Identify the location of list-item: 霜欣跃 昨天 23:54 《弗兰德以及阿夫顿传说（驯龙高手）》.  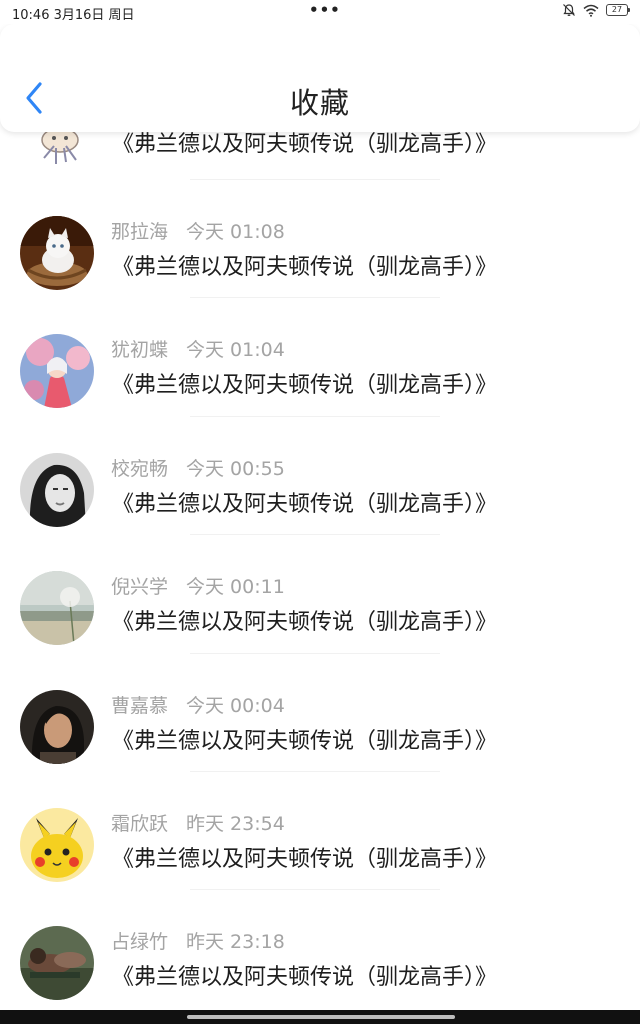
(320, 831).